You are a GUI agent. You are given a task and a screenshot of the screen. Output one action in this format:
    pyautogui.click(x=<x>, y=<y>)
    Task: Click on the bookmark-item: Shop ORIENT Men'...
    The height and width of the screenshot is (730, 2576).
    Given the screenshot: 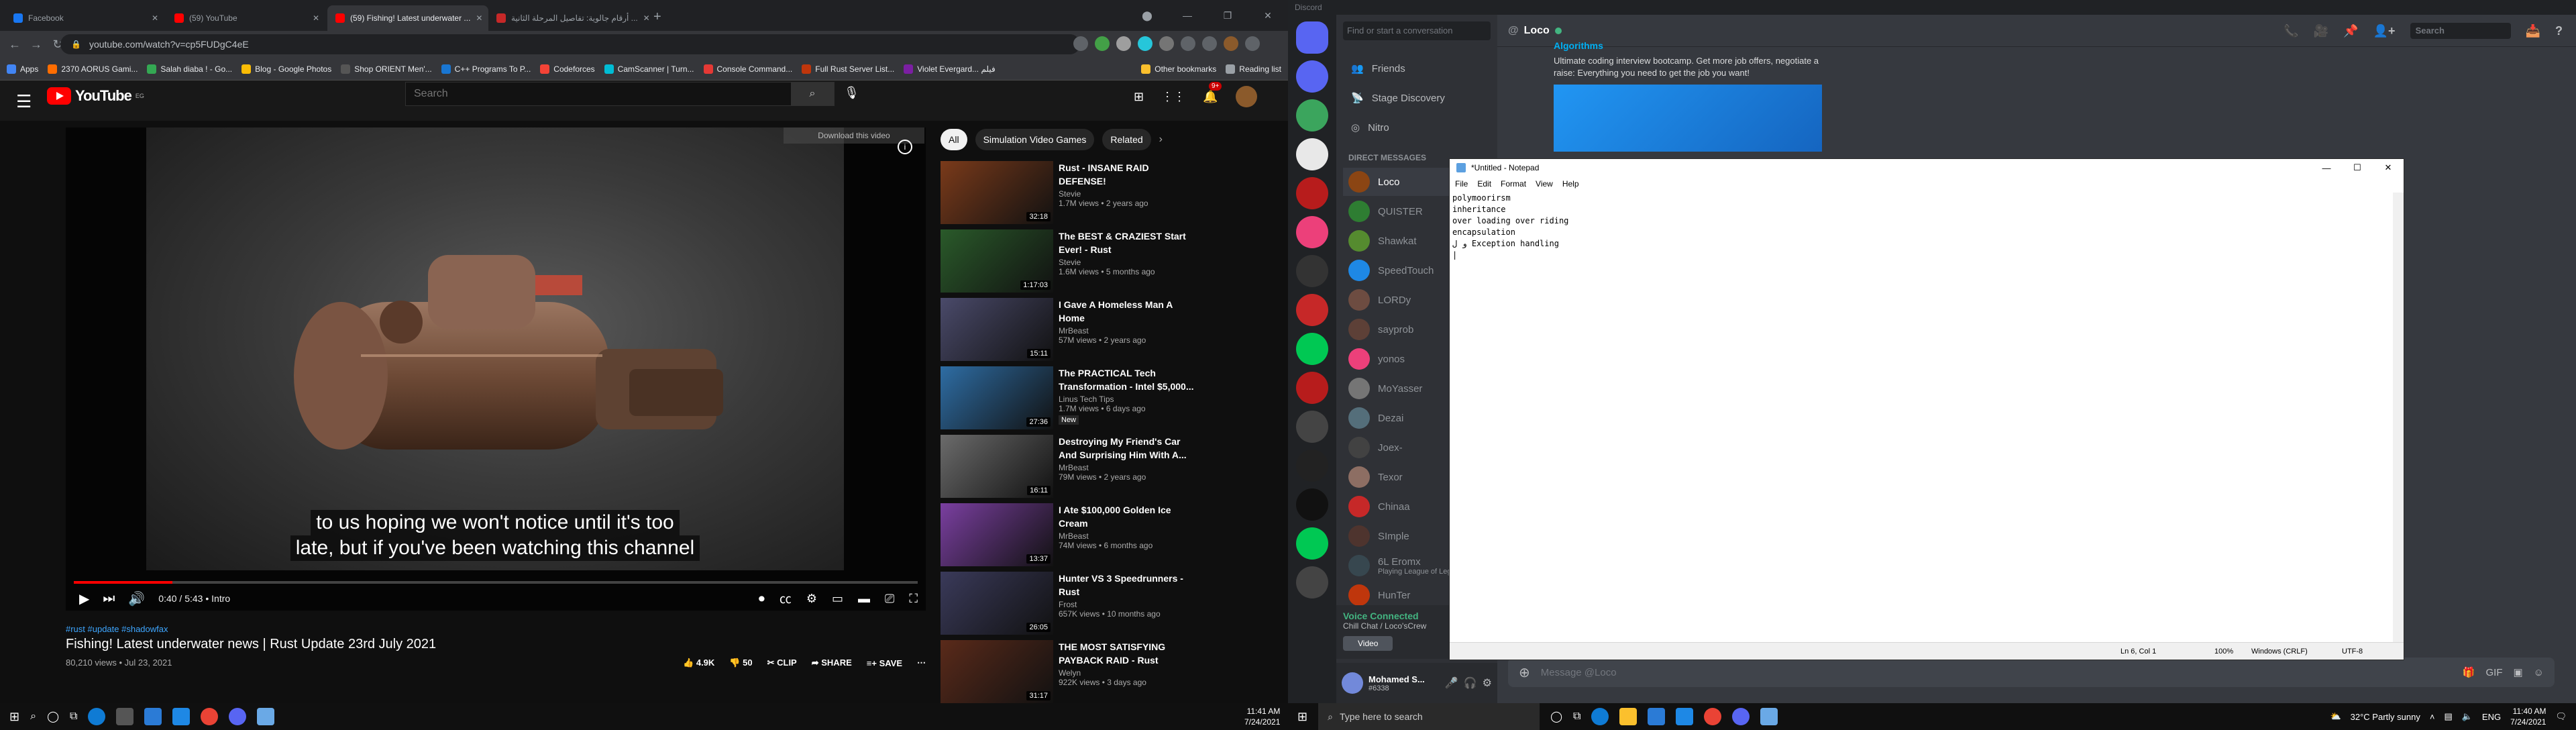 What is the action you would take?
    pyautogui.click(x=386, y=69)
    